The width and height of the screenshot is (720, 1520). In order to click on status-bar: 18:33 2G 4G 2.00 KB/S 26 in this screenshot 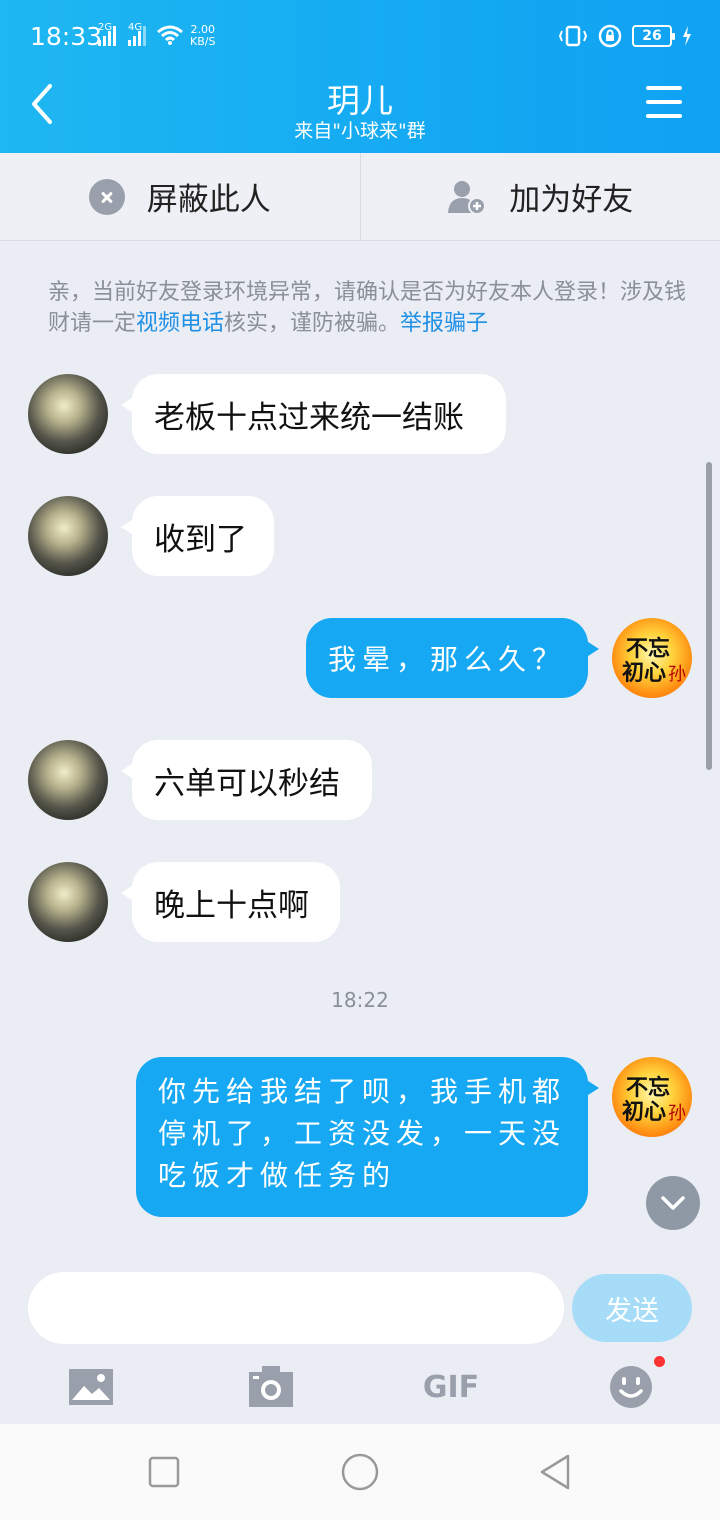, I will do `click(360, 36)`.